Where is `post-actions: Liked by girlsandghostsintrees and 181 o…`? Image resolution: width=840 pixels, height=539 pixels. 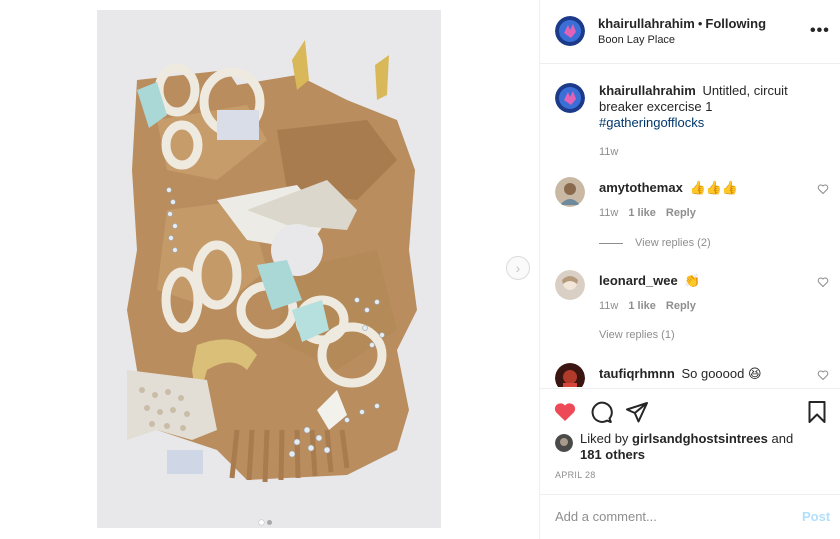
post-actions: Liked by girlsandghostsintrees and 181 o… is located at coordinates (690, 441).